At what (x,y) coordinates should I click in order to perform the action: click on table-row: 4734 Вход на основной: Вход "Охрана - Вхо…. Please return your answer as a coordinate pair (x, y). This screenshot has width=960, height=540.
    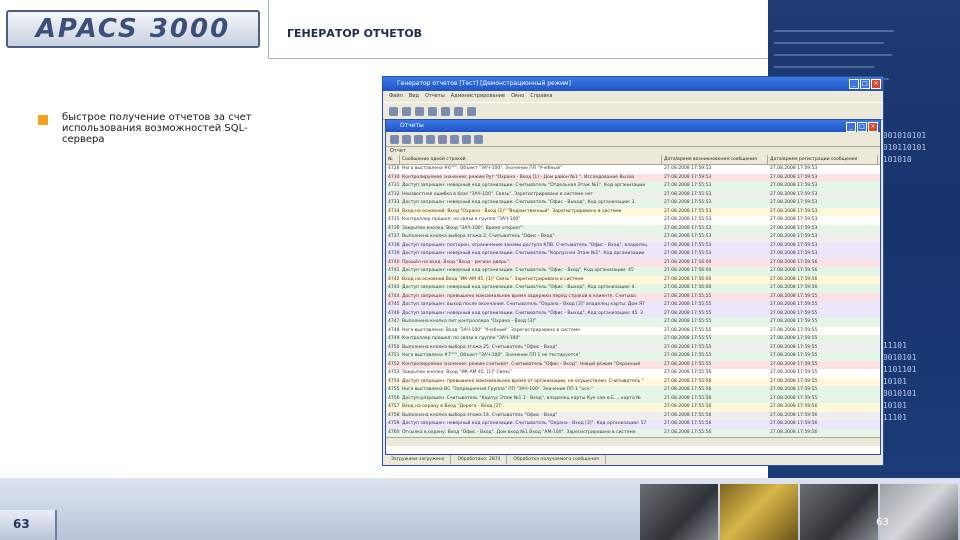
    Looking at the image, I should click on (633, 211).